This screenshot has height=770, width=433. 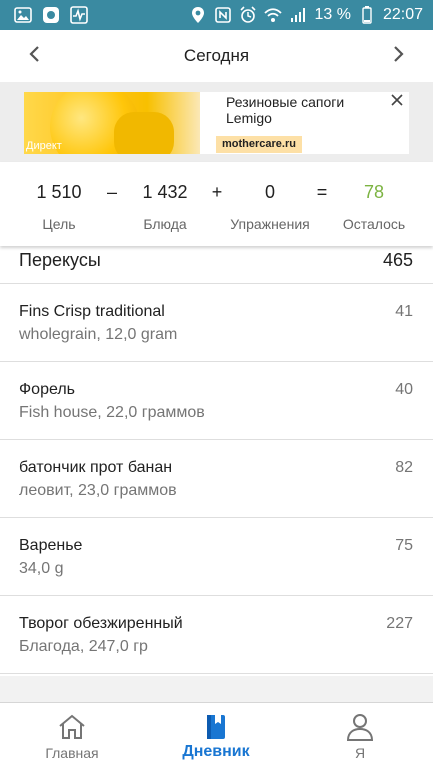 What do you see at coordinates (47, 389) in the screenshot?
I see `food-name: Форель` at bounding box center [47, 389].